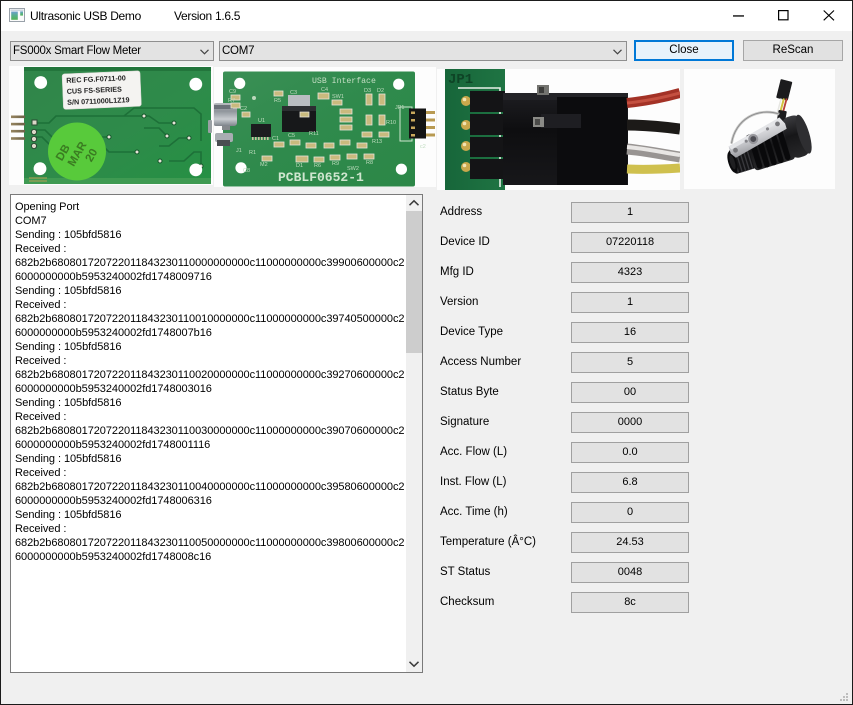 The image size is (853, 705). Describe the element at coordinates (231, 101) in the screenshot. I see `svg-text: R7` at that location.